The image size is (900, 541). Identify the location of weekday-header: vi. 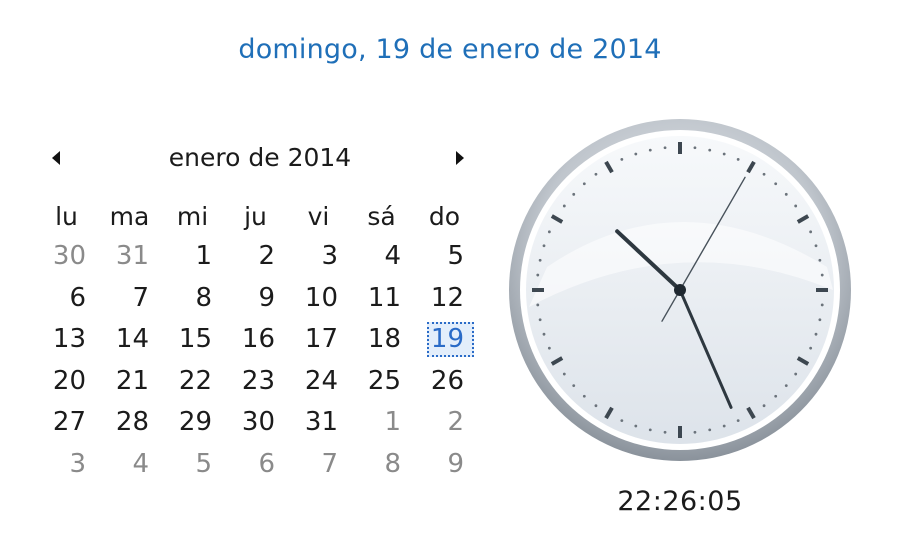
(318, 216).